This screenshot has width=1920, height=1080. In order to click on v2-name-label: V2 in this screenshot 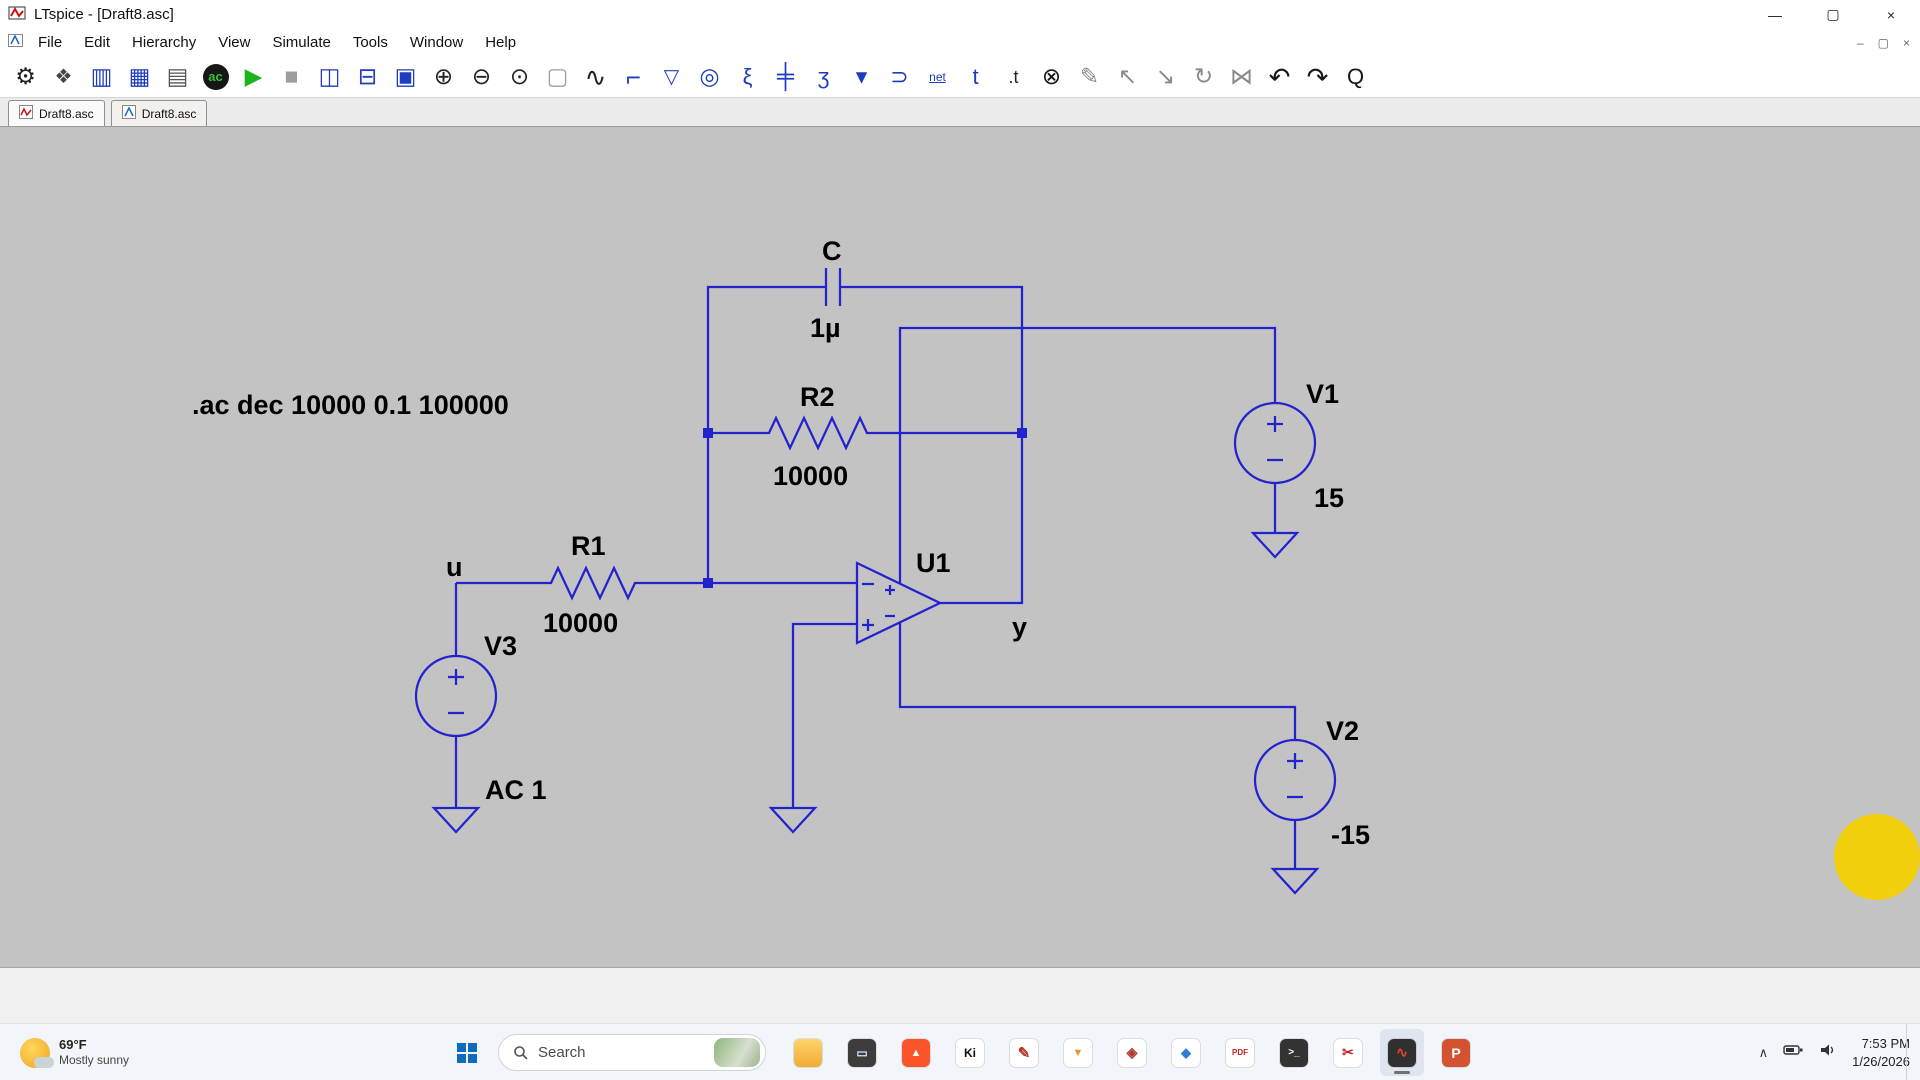, I will do `click(1342, 731)`.